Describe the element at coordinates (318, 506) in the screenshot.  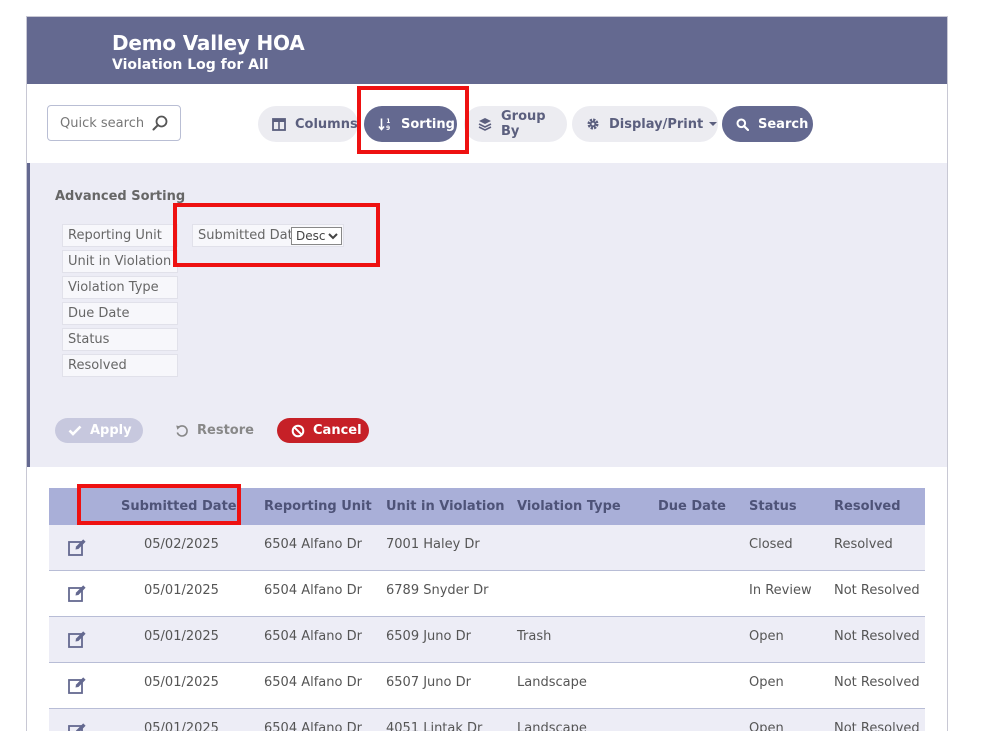
I see `column-header-reporting-unit: Reporting Unit` at that location.